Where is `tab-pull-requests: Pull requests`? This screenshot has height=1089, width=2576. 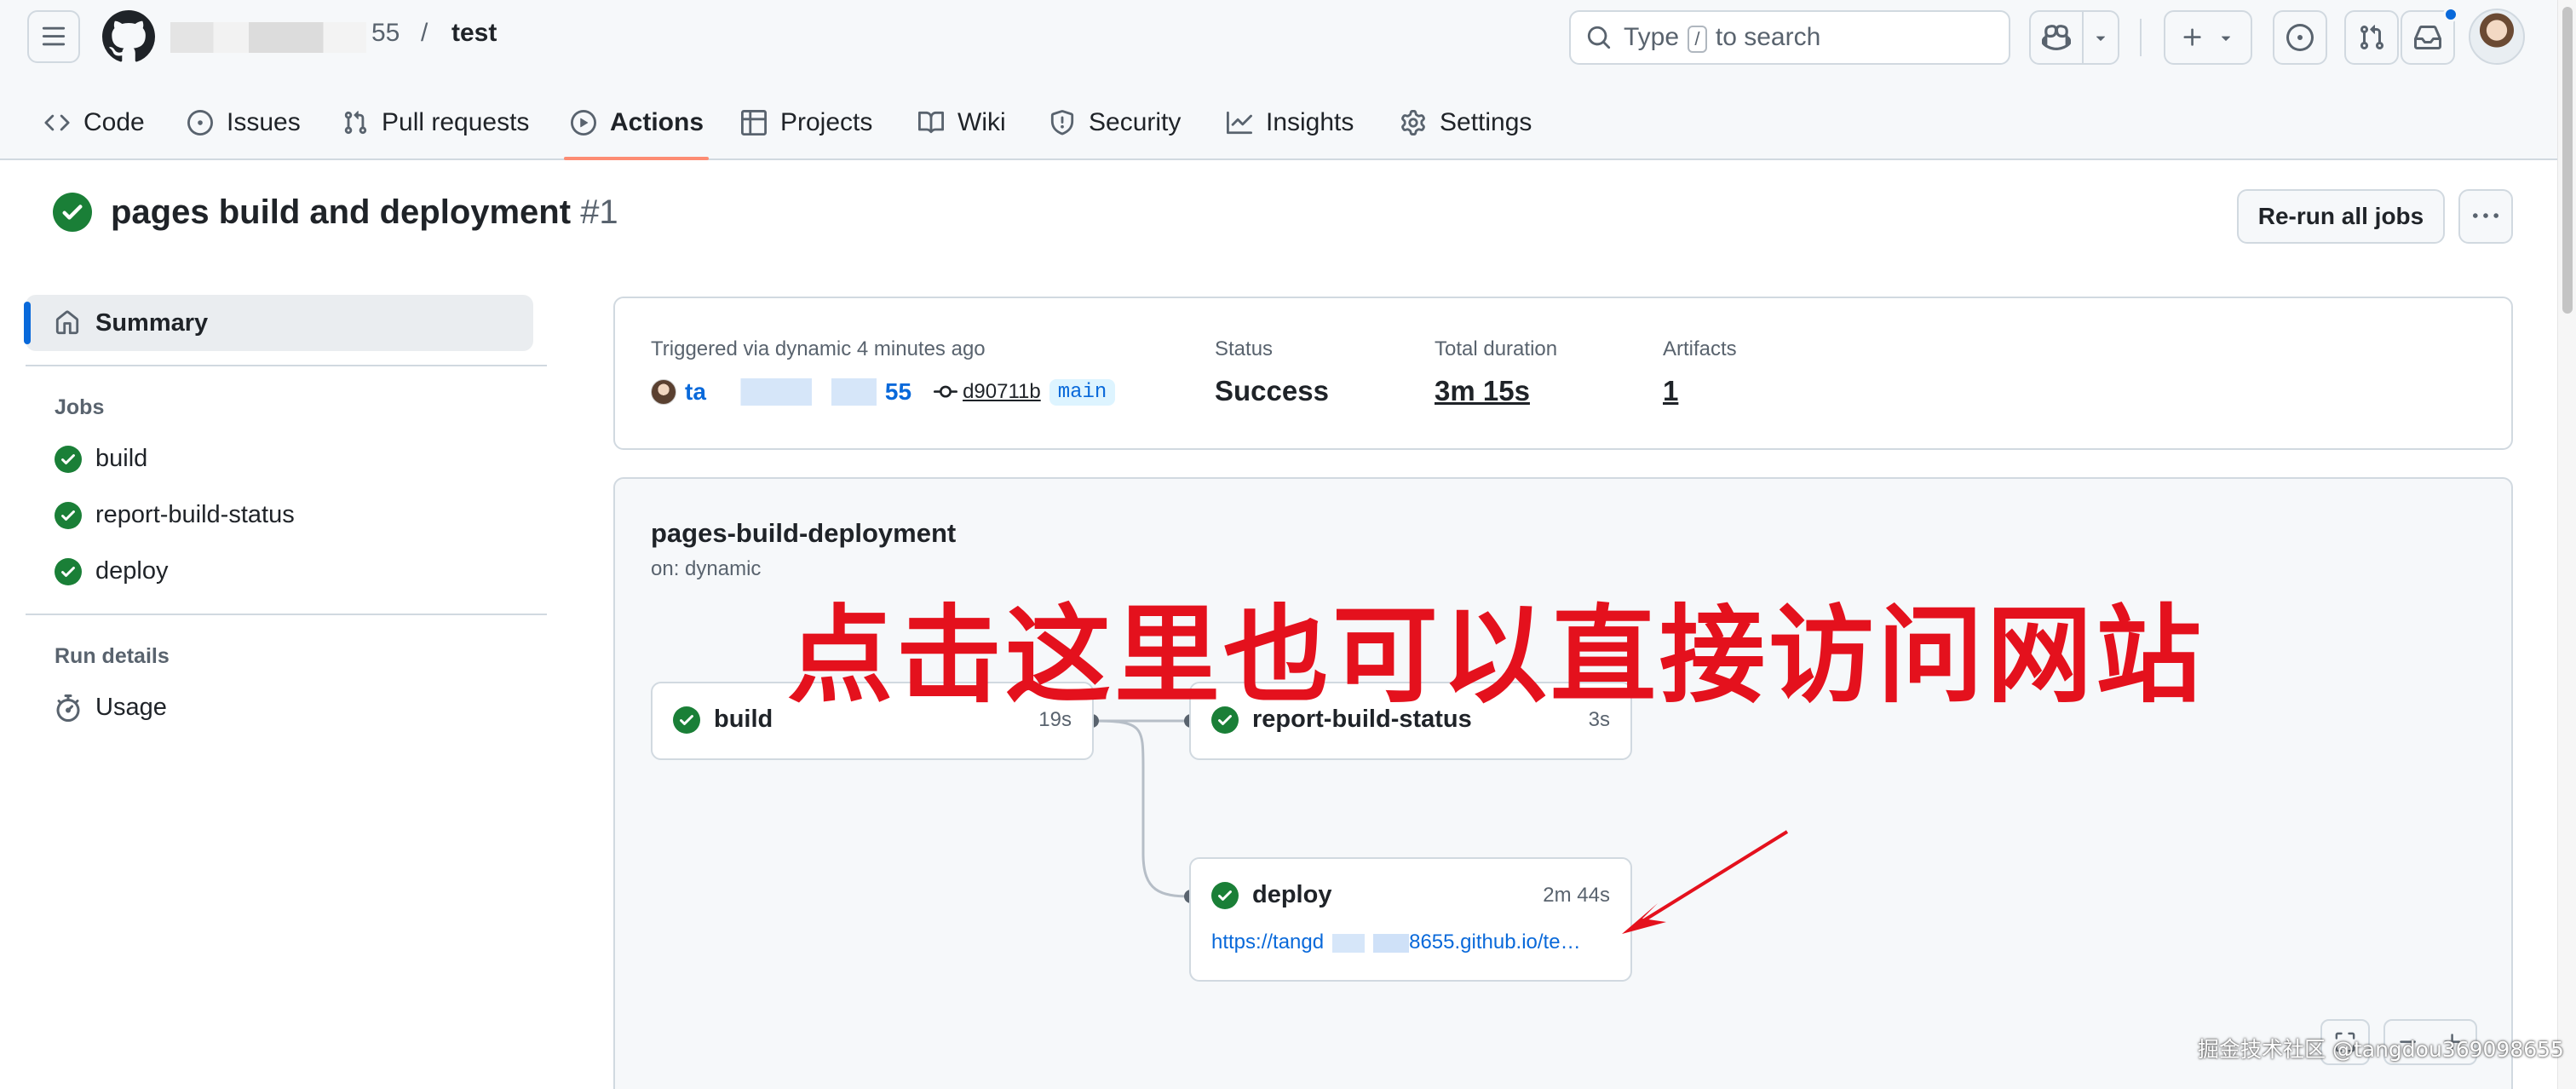
tab-pull-requests: Pull requests is located at coordinates (435, 122).